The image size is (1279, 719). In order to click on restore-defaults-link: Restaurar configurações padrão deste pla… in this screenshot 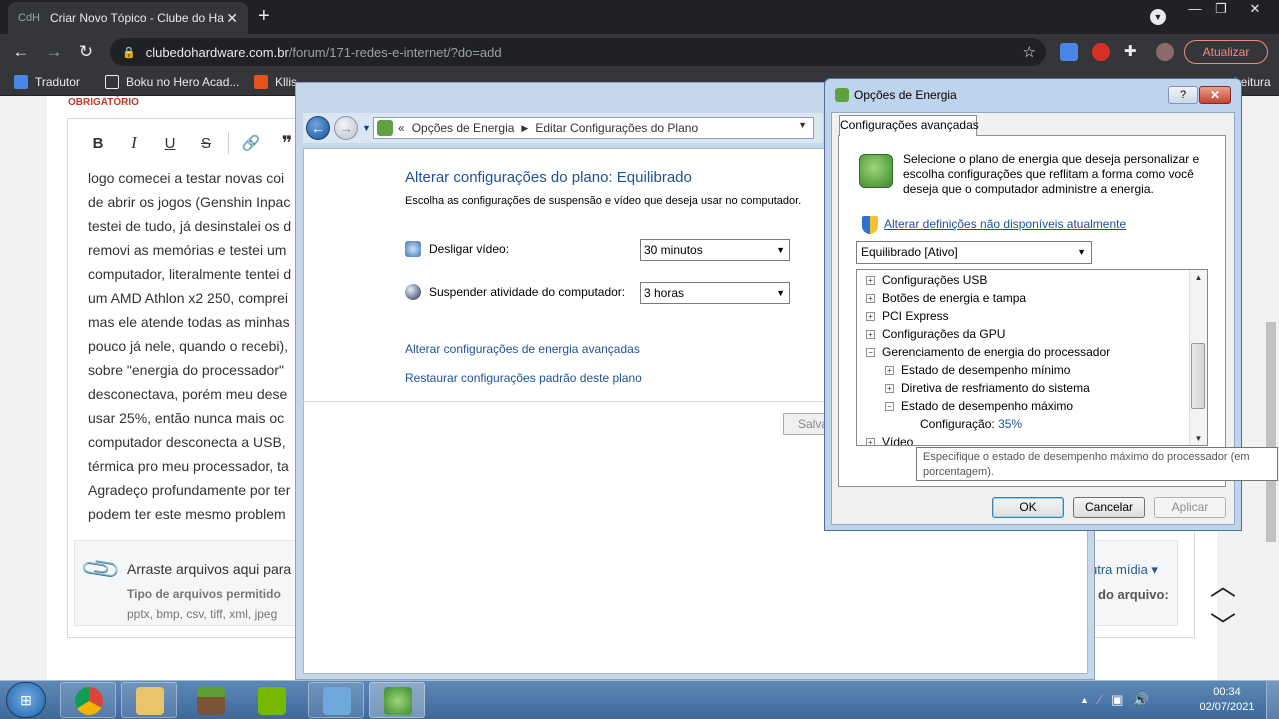, I will do `click(523, 378)`.